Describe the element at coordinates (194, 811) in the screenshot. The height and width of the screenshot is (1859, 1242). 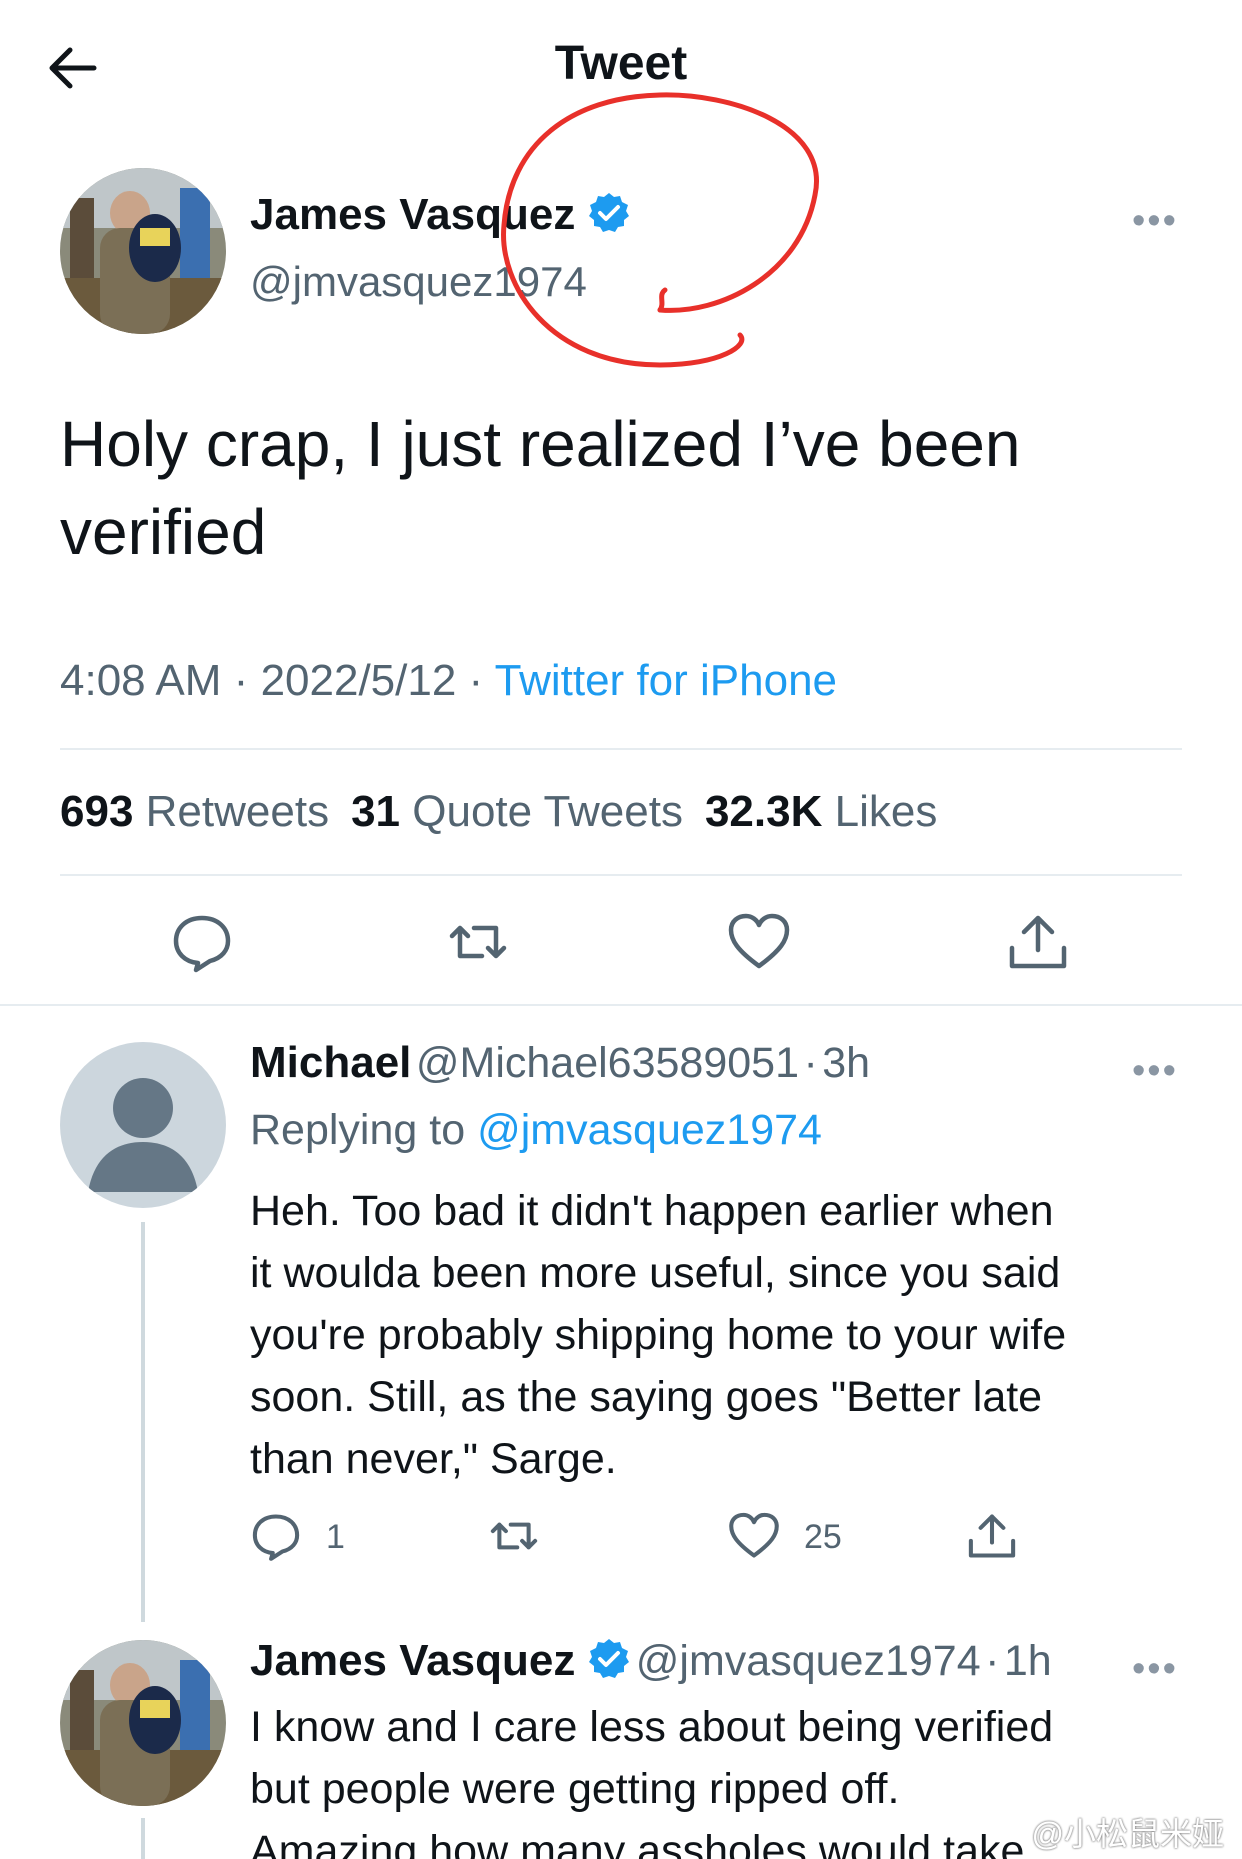
I see `retweets-stat: 693 Retweets` at that location.